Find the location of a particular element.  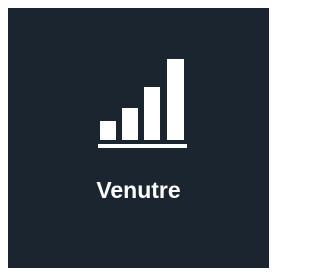

baseline is located at coordinates (142, 146).